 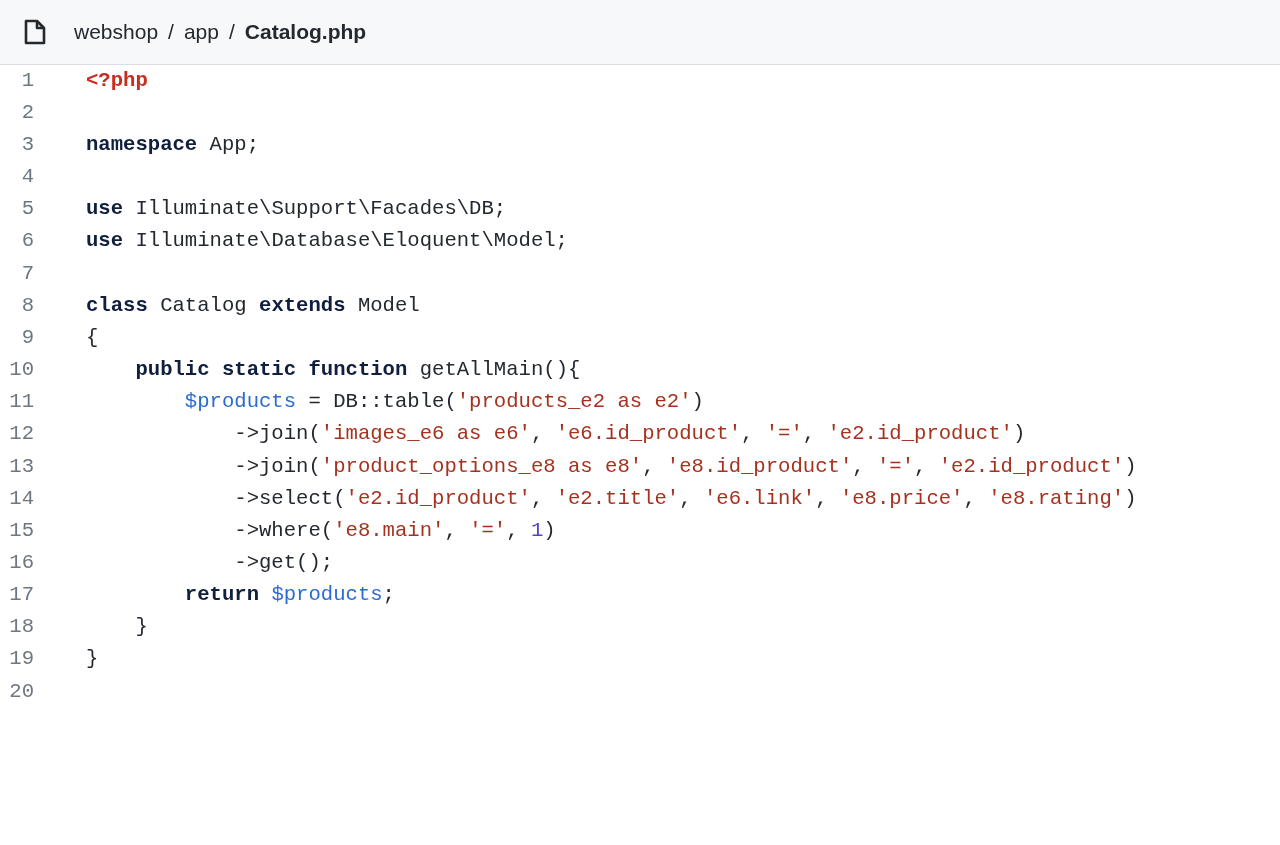 What do you see at coordinates (394, 530) in the screenshot?
I see `code-line: ->where('e8.main', '=', 1)` at bounding box center [394, 530].